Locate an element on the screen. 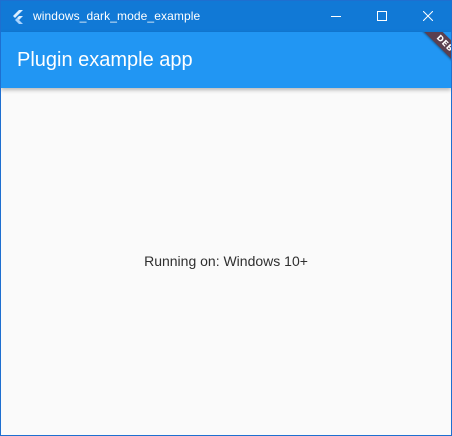  window-controls is located at coordinates (382, 16).